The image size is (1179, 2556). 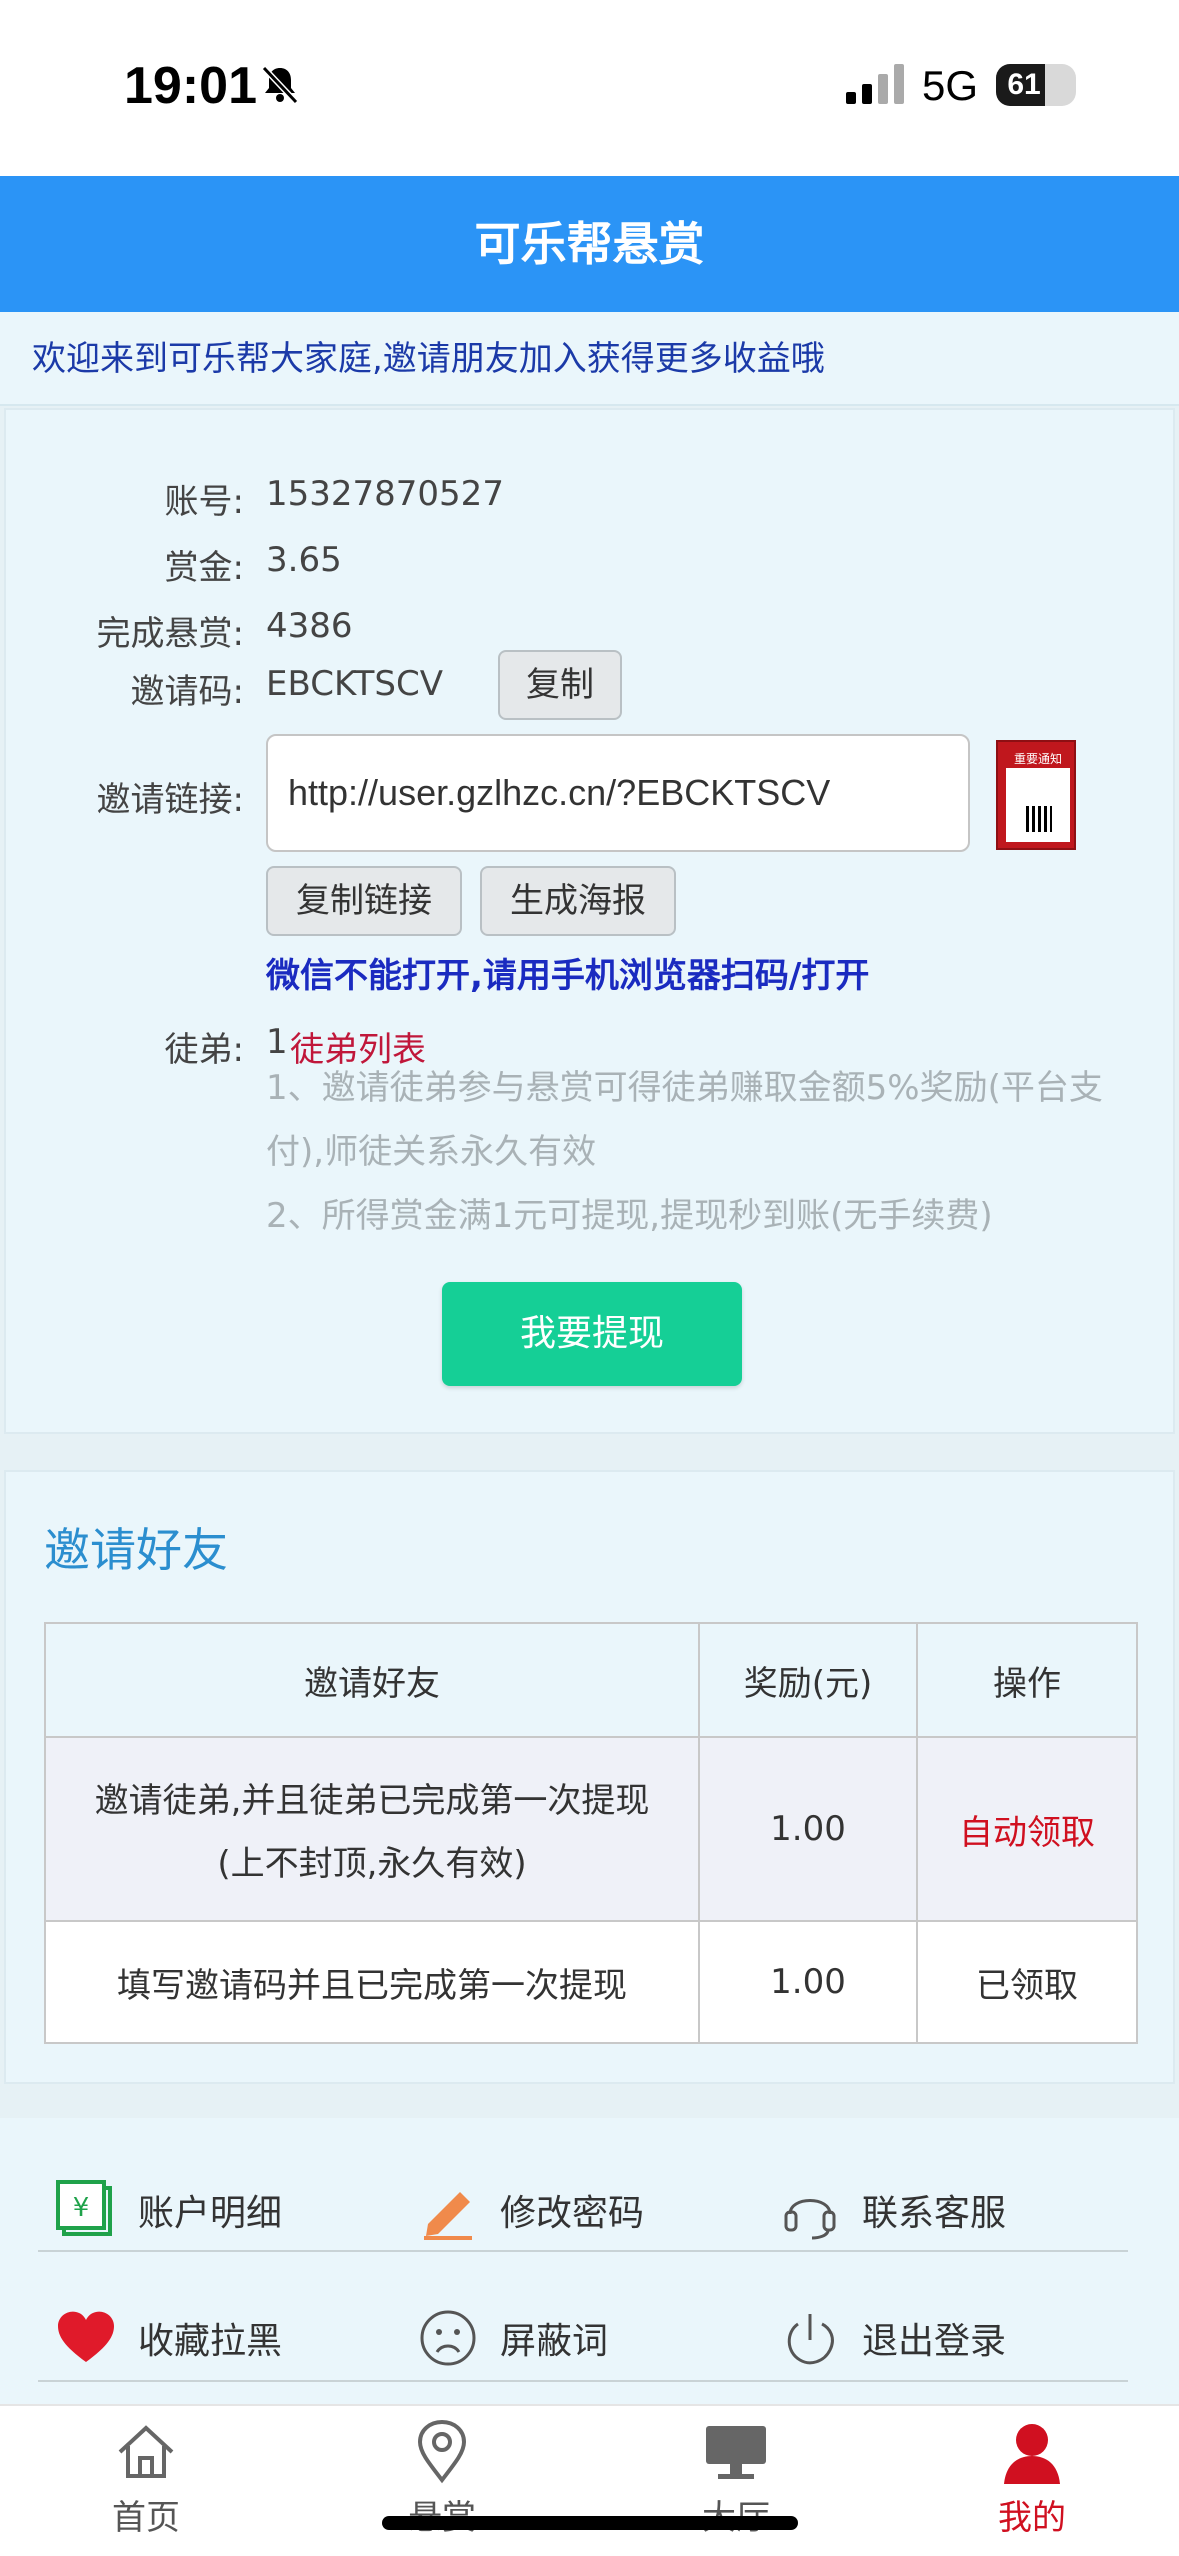 What do you see at coordinates (280, 85) in the screenshot?
I see `bell-muted-icon` at bounding box center [280, 85].